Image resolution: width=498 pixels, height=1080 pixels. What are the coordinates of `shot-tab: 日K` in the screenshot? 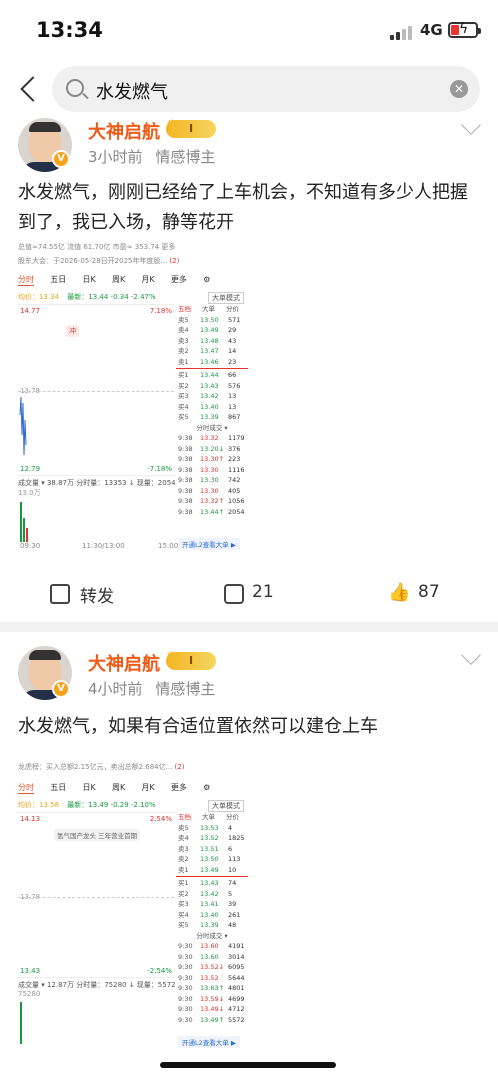 It's located at (89, 279).